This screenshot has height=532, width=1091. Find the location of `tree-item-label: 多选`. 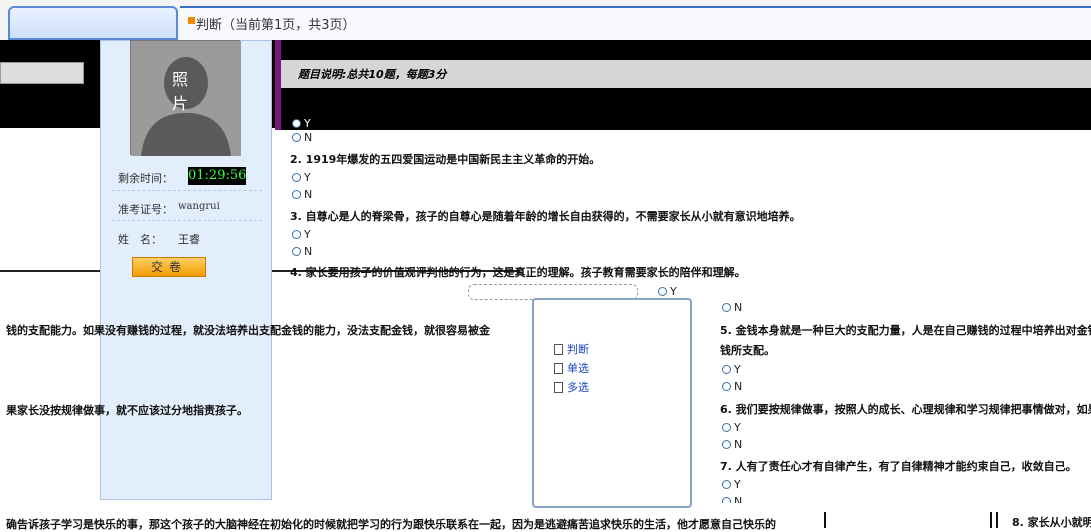

tree-item-label: 多选 is located at coordinates (578, 387).